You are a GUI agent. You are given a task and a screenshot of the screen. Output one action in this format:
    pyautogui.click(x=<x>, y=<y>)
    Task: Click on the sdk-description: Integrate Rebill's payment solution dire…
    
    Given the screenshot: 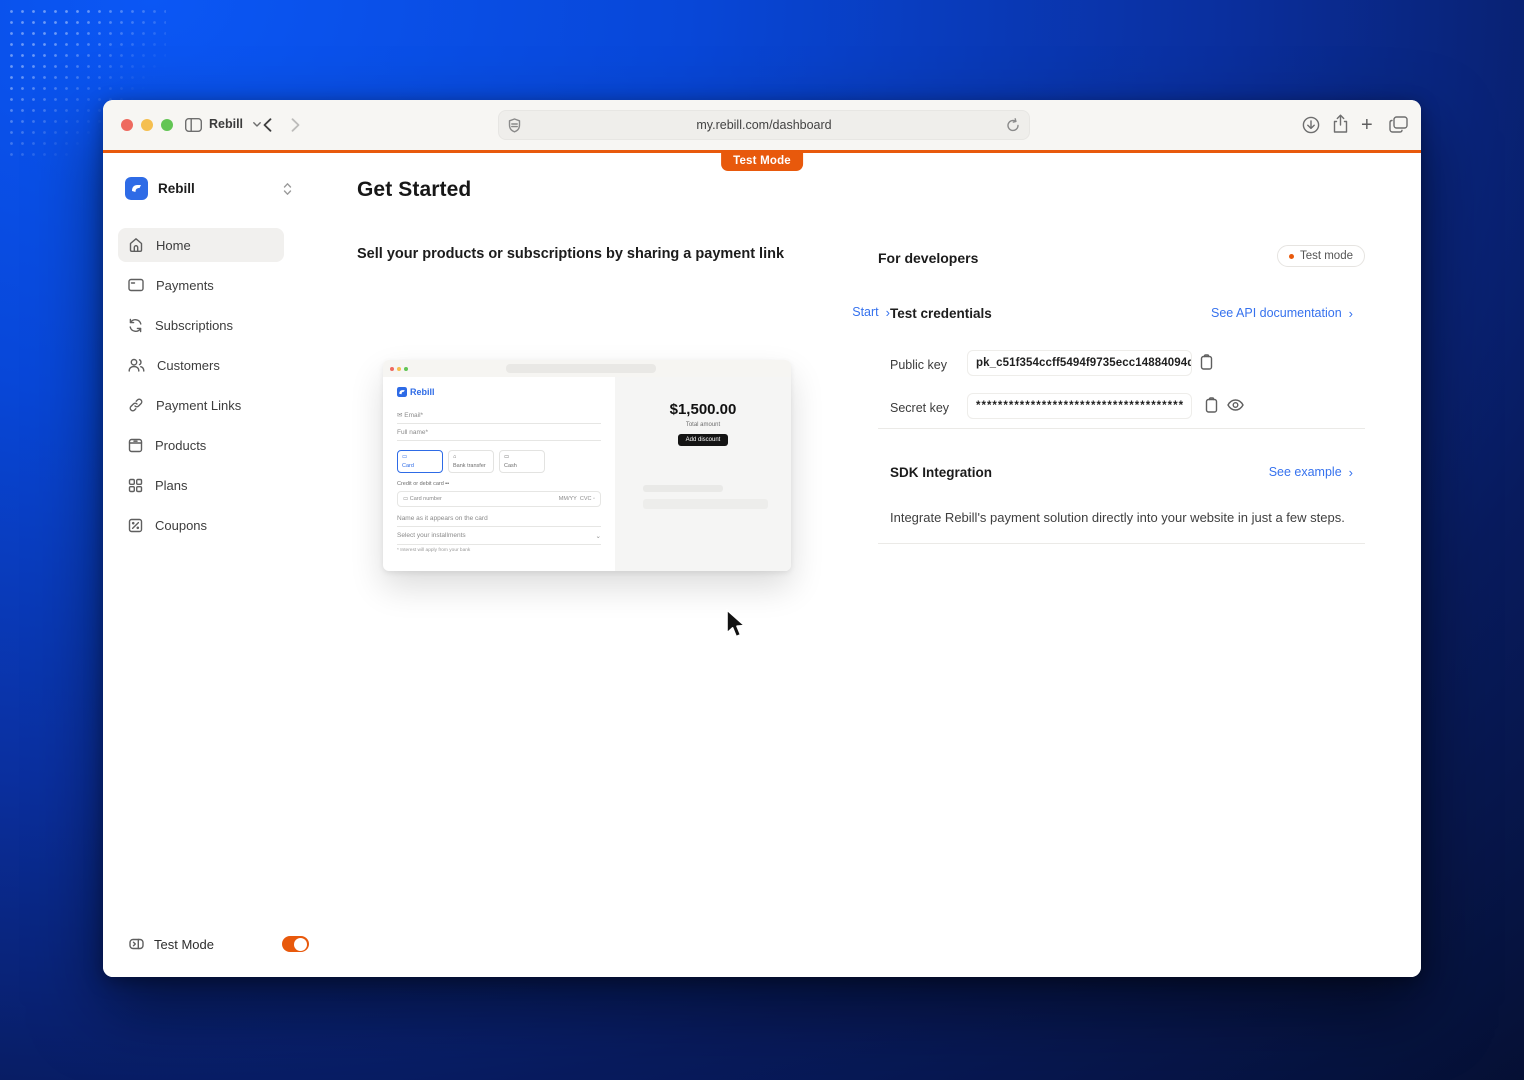 What is the action you would take?
    pyautogui.click(x=1117, y=517)
    